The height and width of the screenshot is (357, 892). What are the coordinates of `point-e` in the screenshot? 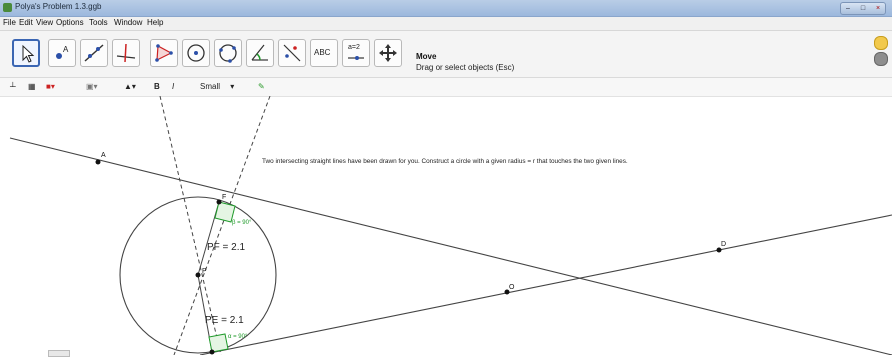 It's located at (212, 352).